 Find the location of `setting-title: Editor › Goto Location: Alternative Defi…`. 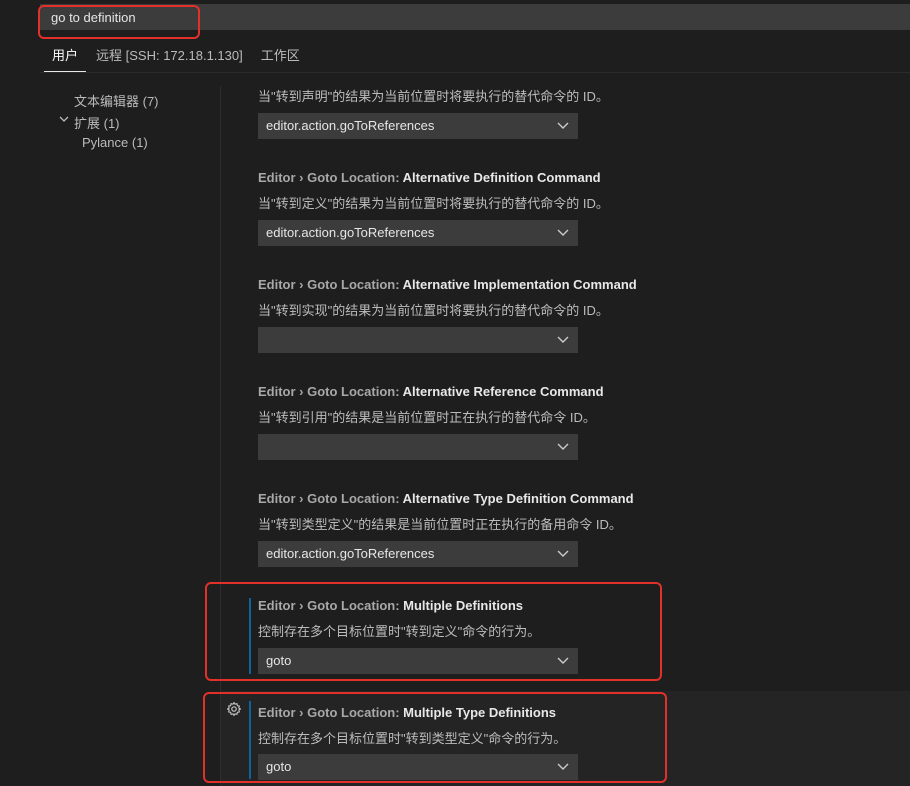

setting-title: Editor › Goto Location: Alternative Defi… is located at coordinates (429, 177).